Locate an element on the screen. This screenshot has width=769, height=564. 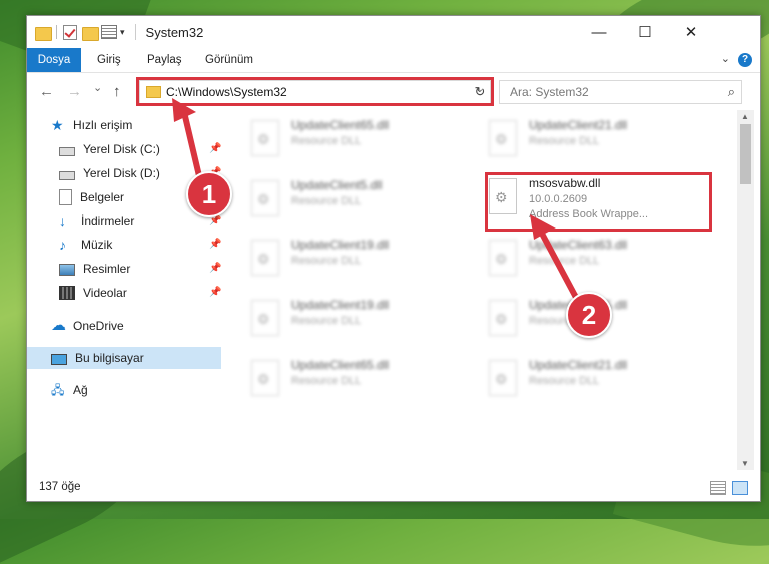
step-badge-1: 1 is located at coordinates (209, 194).